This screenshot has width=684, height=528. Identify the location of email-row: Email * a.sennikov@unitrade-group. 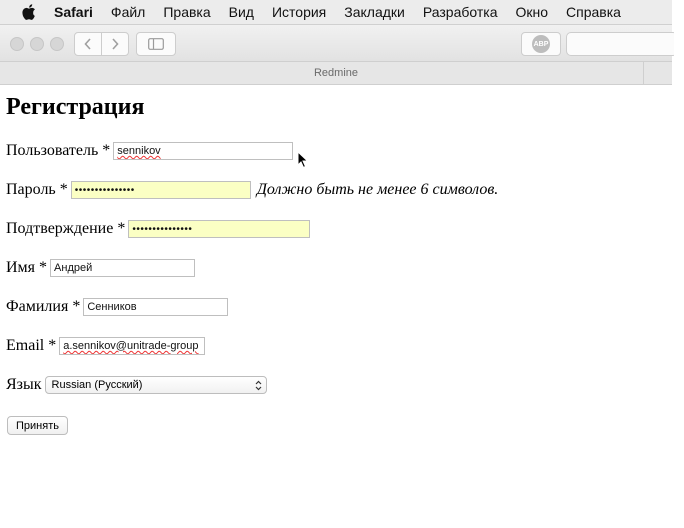
(106, 346).